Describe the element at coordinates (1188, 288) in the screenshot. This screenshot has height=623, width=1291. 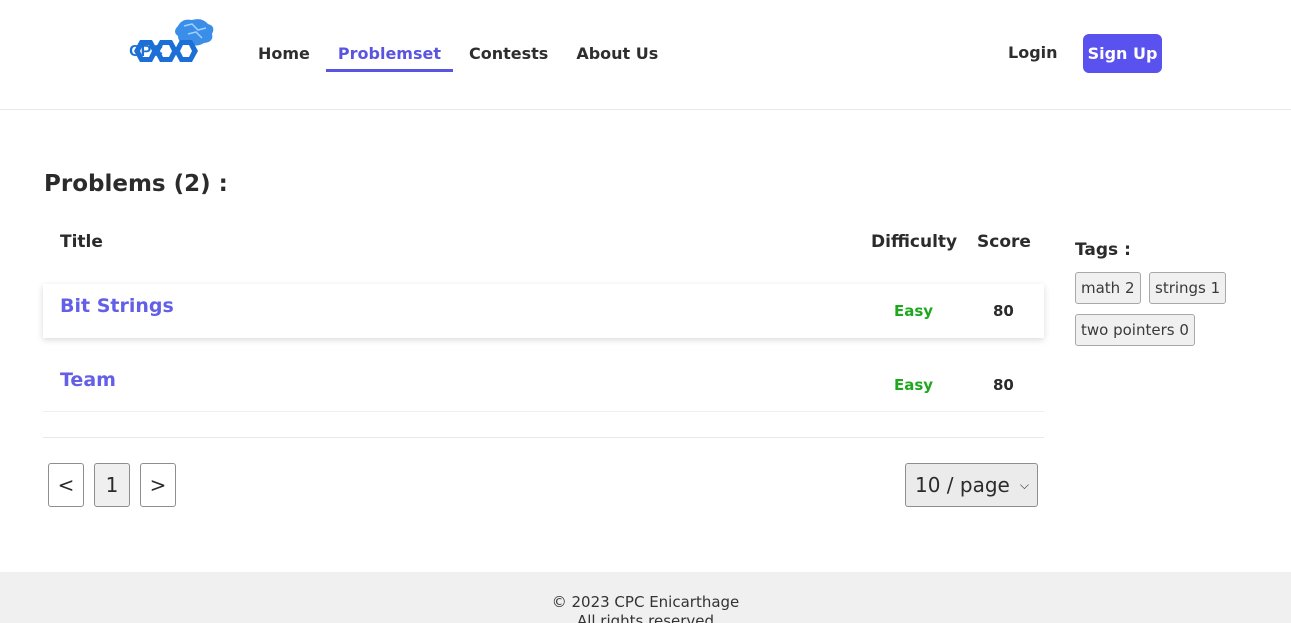
I see `tag-strings: strings 1` at that location.